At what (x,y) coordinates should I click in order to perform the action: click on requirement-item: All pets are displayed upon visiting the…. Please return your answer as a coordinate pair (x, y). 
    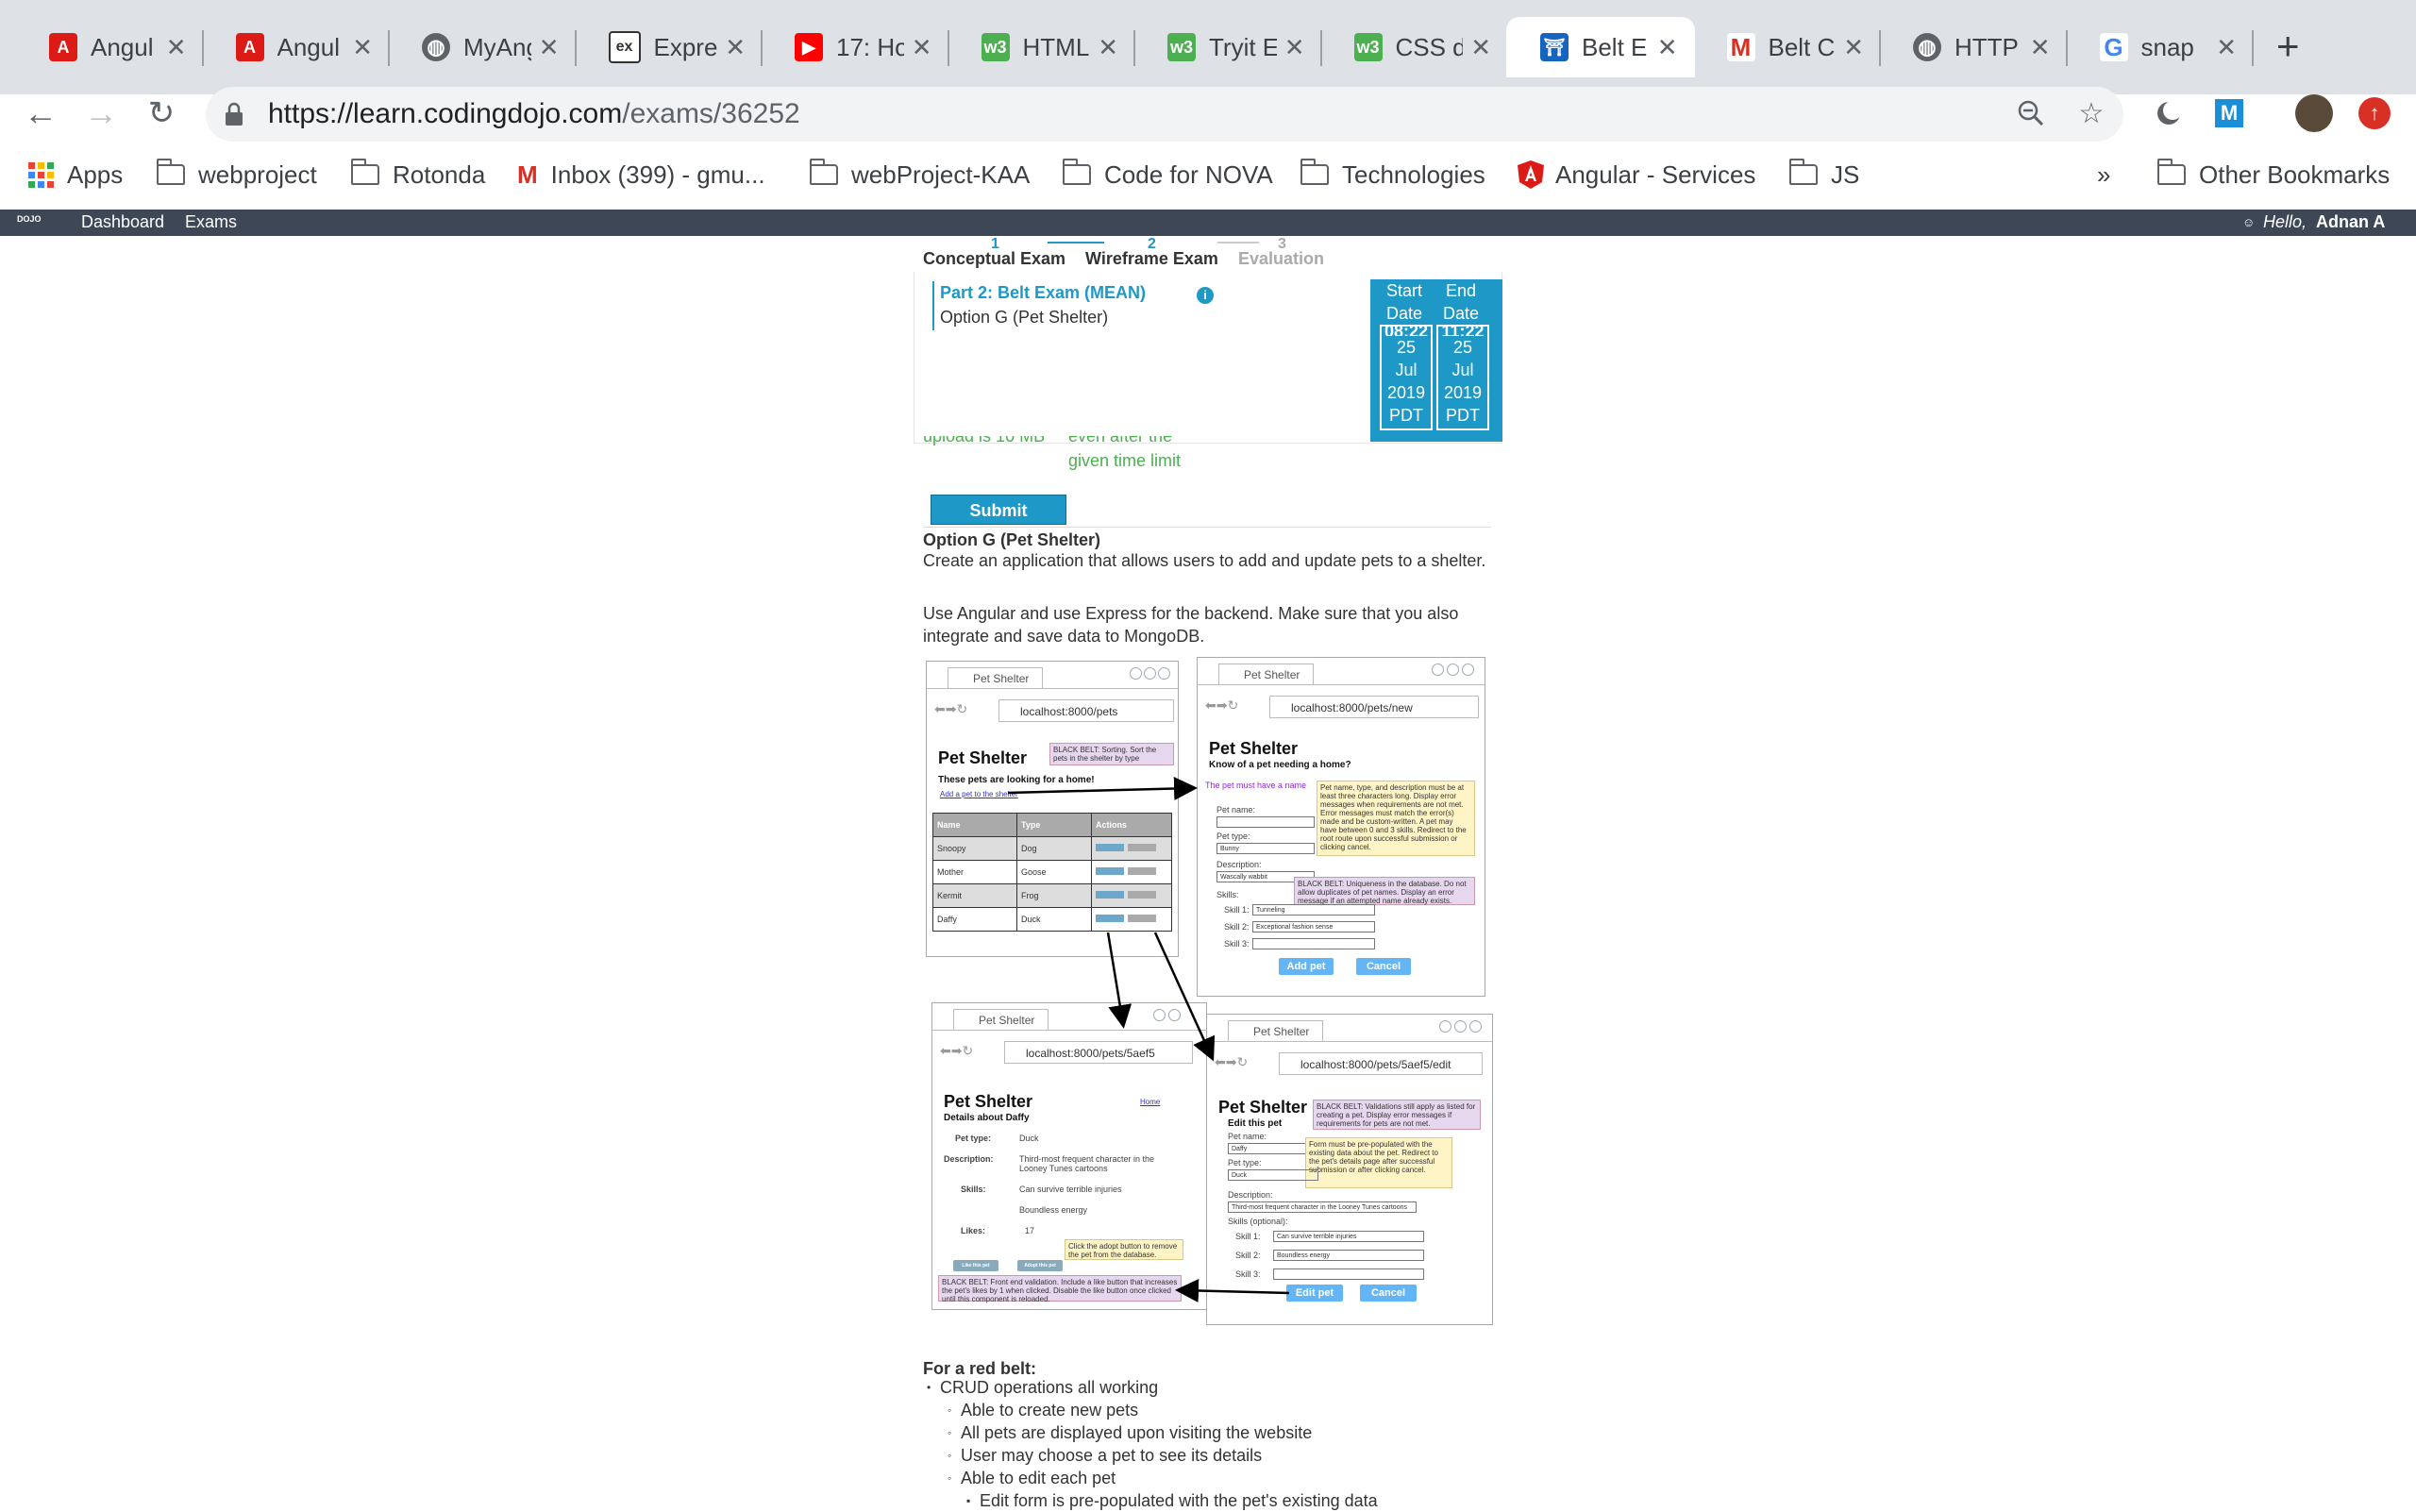
    Looking at the image, I should click on (1137, 1432).